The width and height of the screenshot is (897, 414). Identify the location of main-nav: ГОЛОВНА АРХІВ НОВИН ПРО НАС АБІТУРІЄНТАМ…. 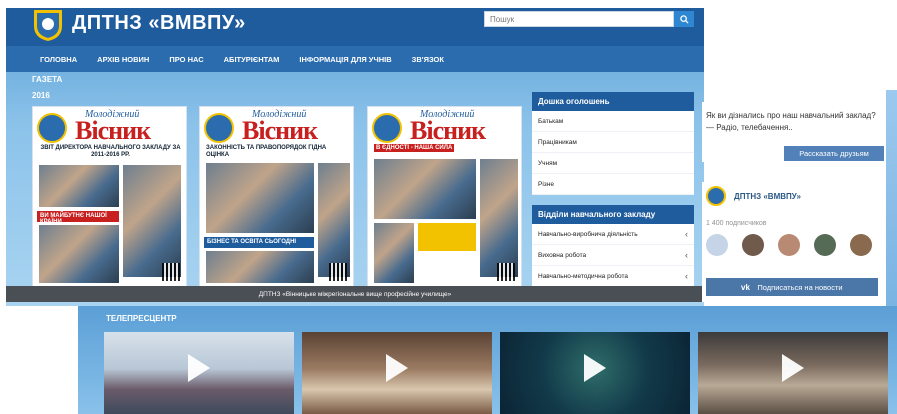
(355, 59).